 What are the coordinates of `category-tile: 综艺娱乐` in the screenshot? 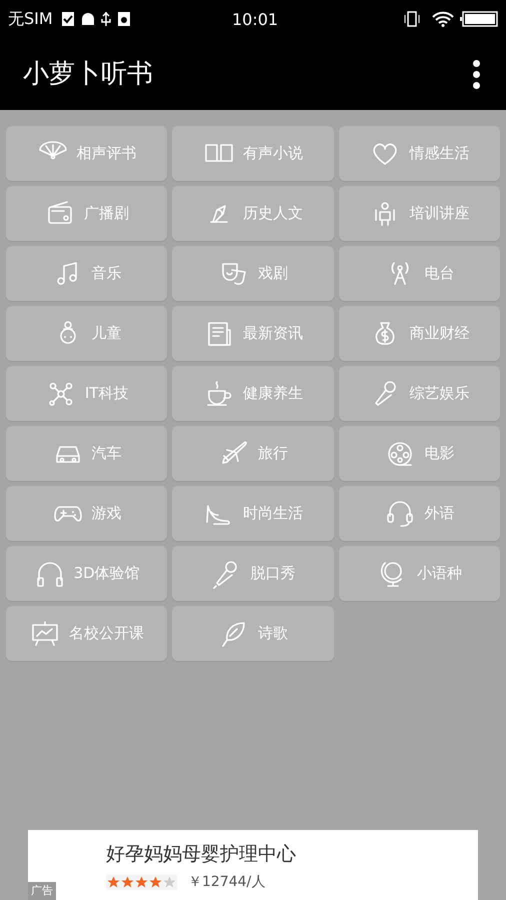 It's located at (419, 393).